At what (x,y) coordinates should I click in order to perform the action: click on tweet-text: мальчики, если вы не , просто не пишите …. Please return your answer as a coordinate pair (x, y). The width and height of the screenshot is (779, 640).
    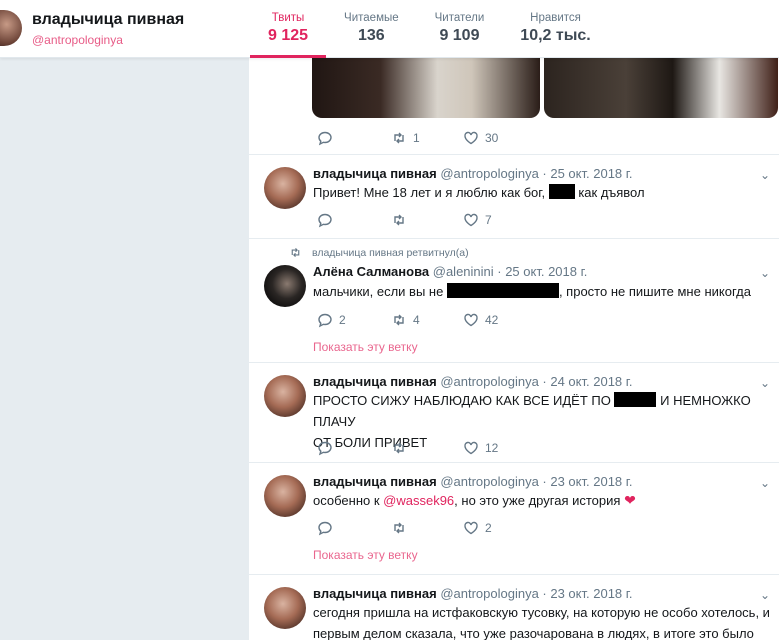
    Looking at the image, I should click on (543, 291).